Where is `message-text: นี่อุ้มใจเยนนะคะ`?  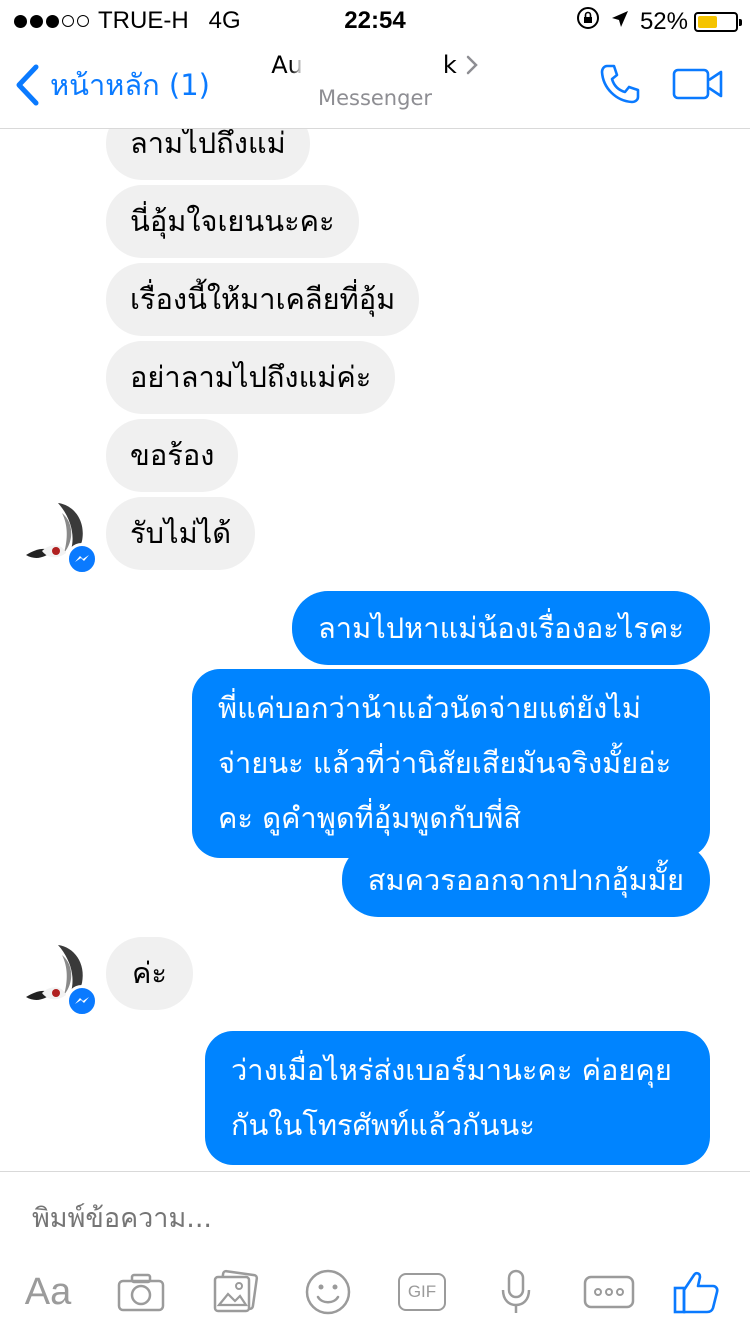
message-text: นี่อุ้มใจเยนนะคะ is located at coordinates (232, 221).